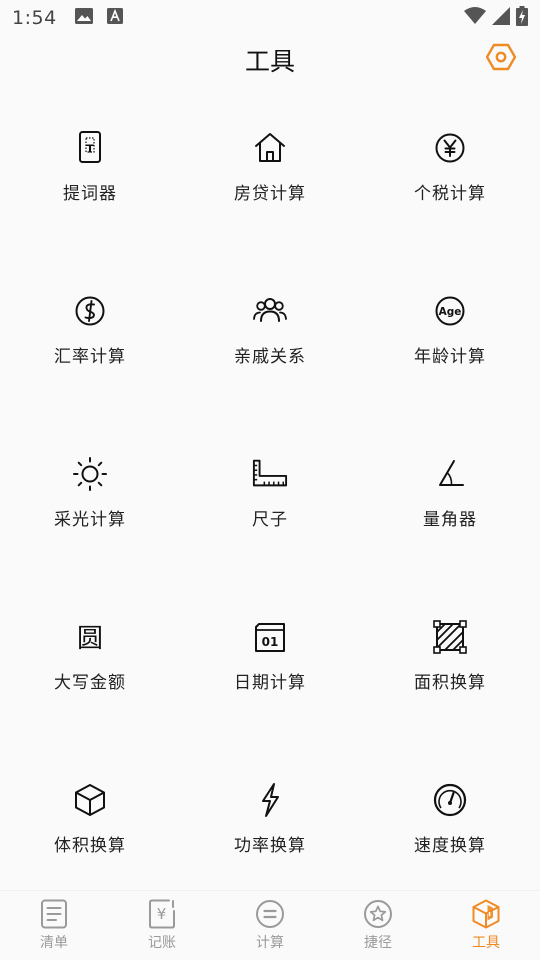  Describe the element at coordinates (90, 683) in the screenshot. I see `tool-label: 大写金额` at that location.